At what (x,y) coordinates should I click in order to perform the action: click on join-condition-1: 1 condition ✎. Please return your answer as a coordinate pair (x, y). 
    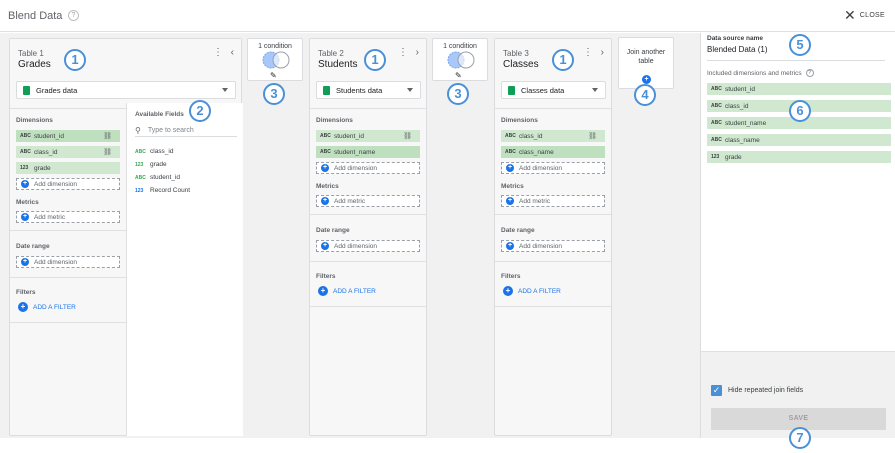
    Looking at the image, I should click on (275, 59).